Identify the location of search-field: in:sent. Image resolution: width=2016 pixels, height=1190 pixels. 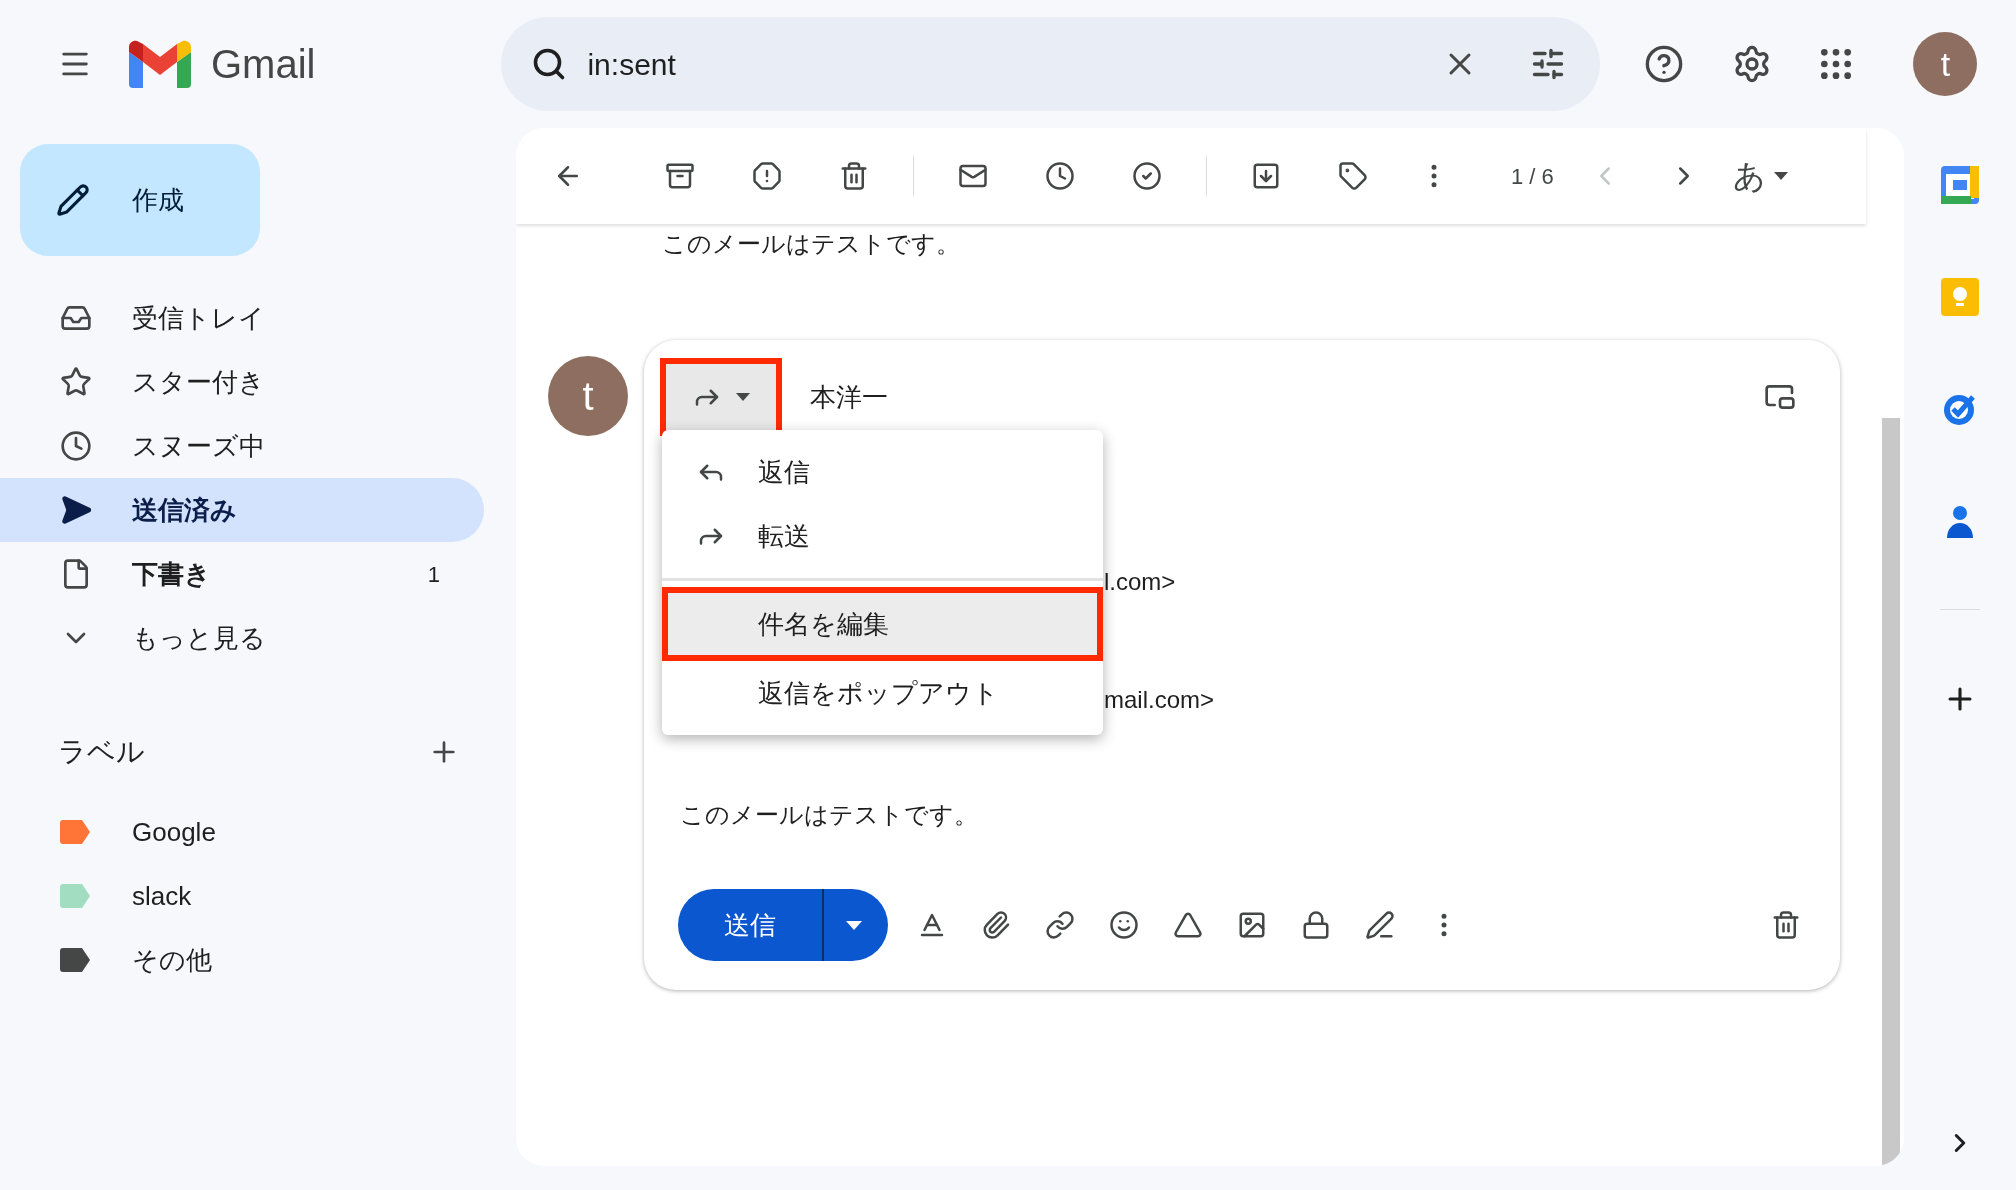
(1051, 64).